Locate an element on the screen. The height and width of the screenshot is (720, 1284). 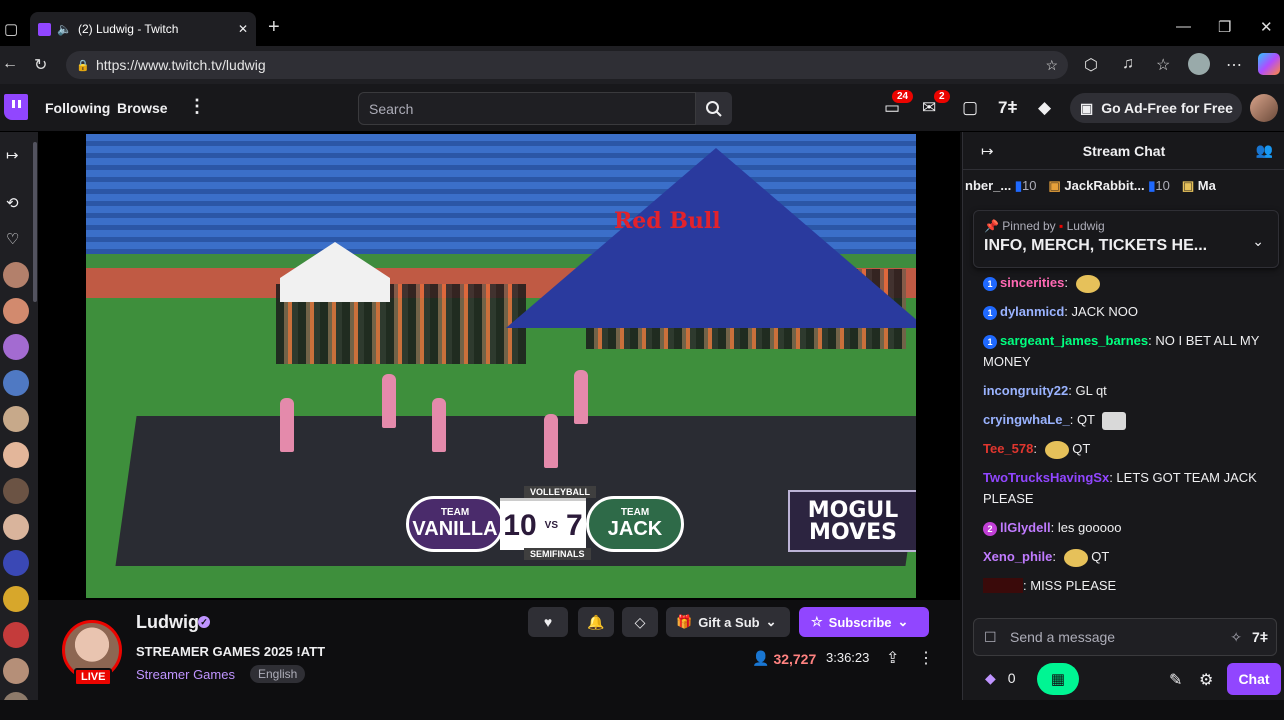
chat-message: : MISS PLEASE is located at coordinates (1129, 585).